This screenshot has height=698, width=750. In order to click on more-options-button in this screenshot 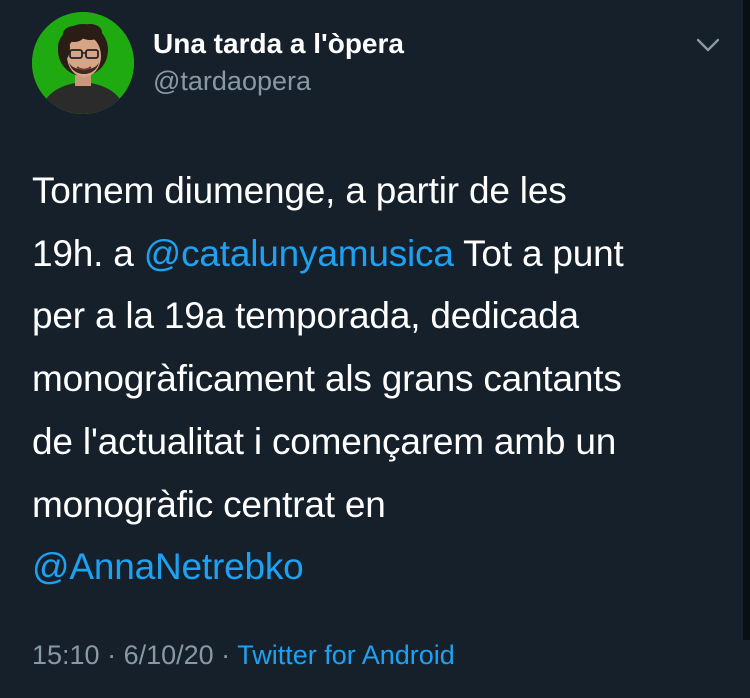, I will do `click(708, 45)`.